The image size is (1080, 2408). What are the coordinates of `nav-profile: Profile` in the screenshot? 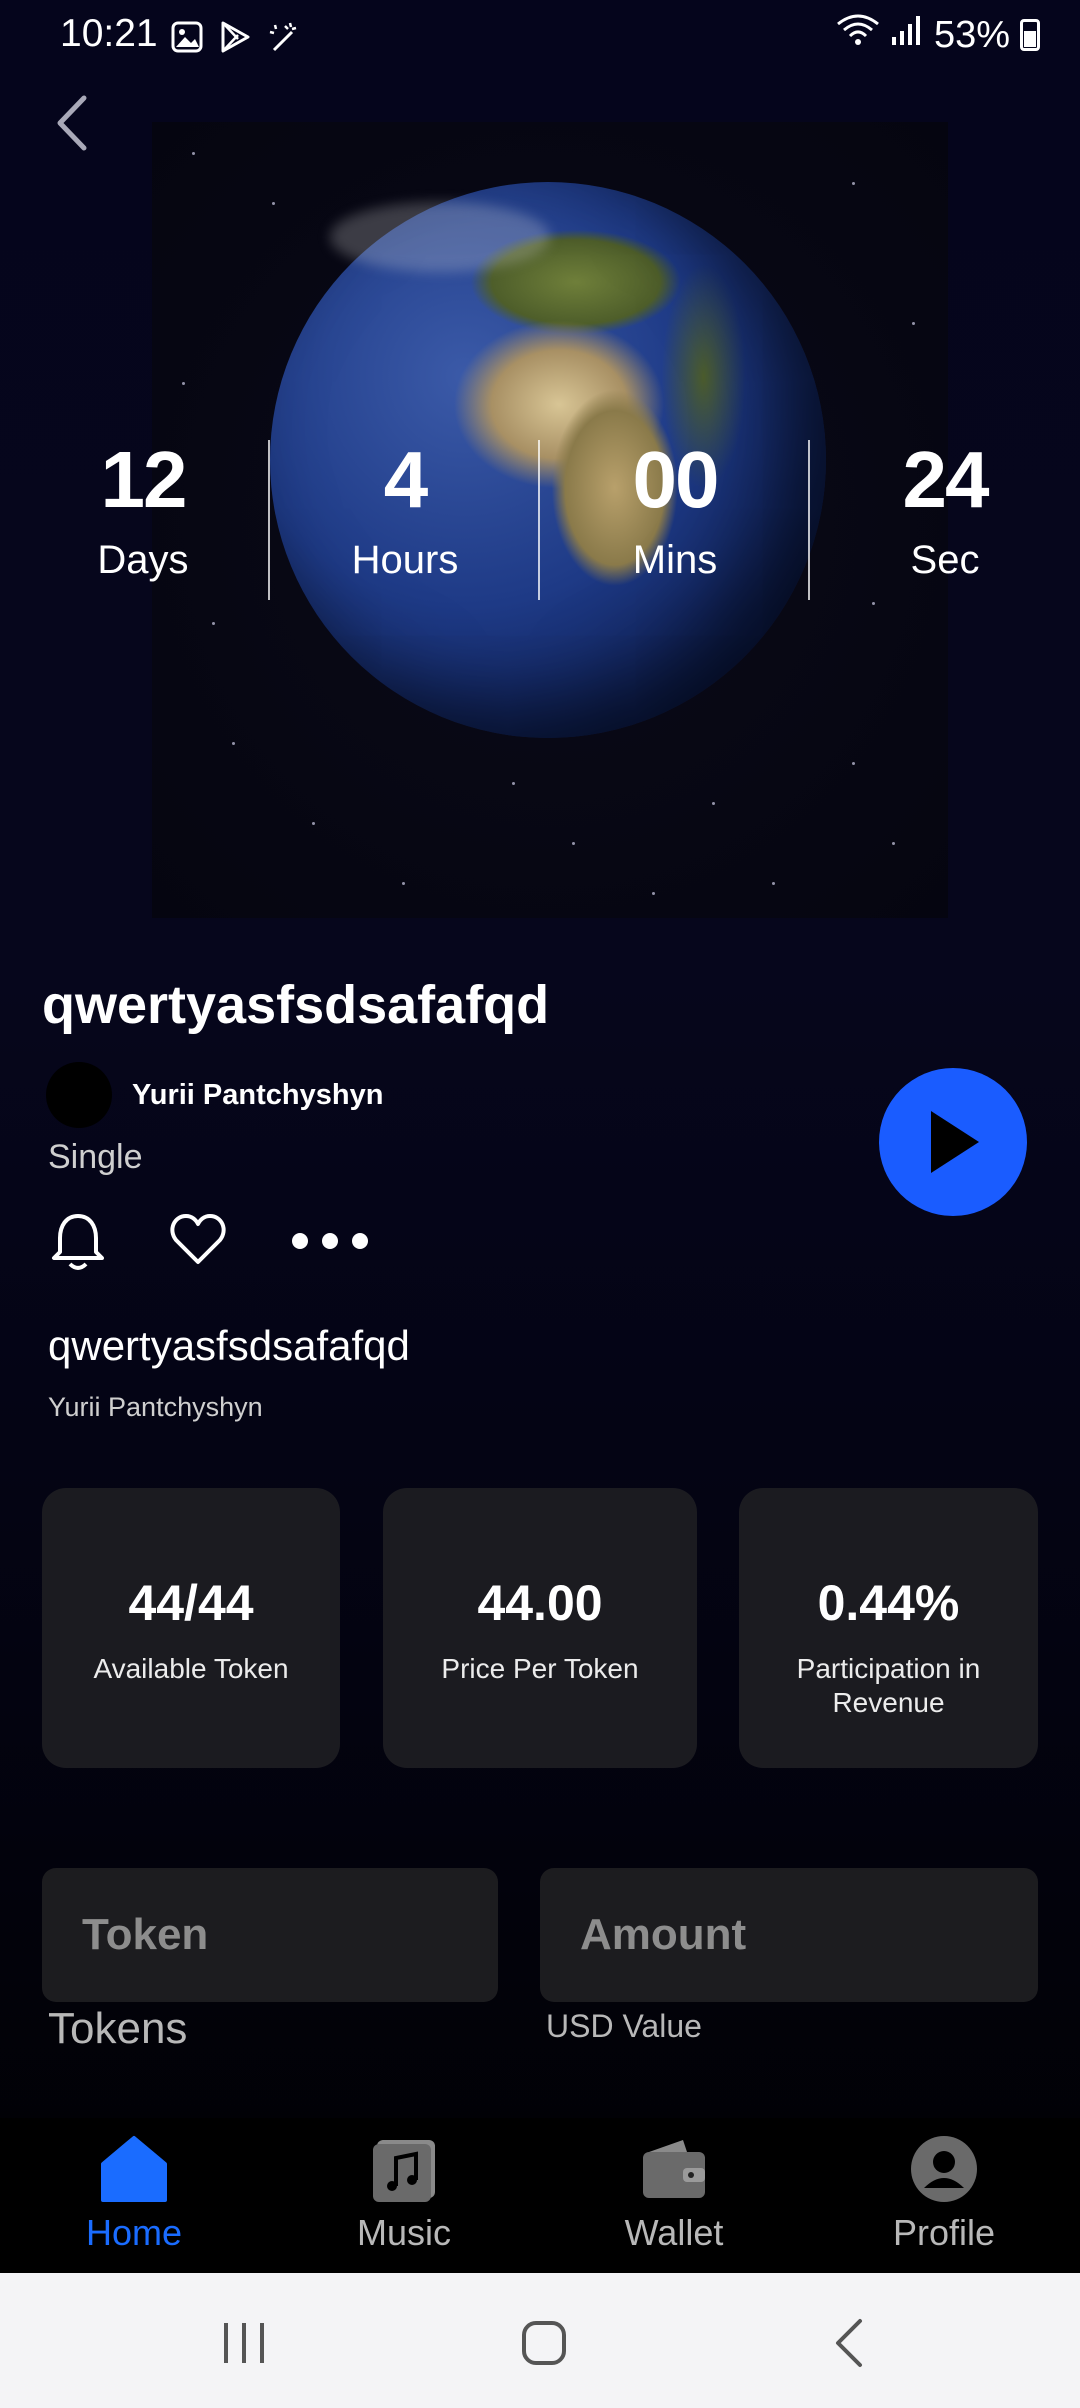 It's located at (944, 2194).